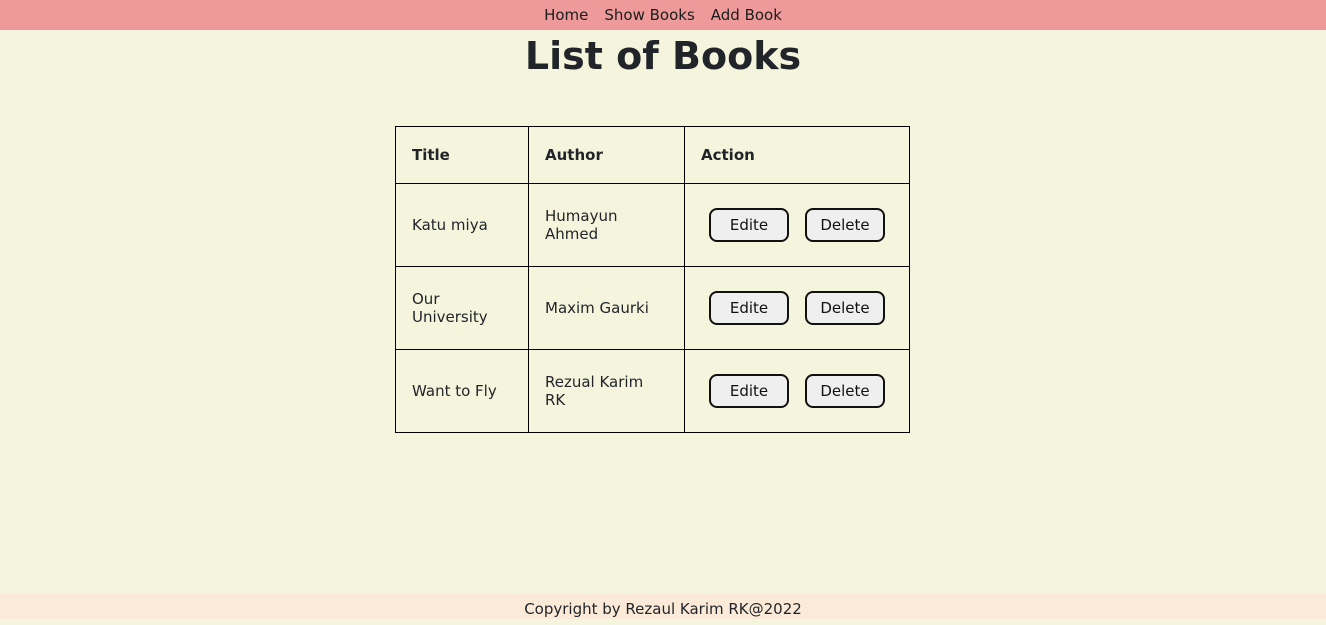  I want to click on table-row: Our University Maxim Gaurki Edite Delete, so click(652, 308).